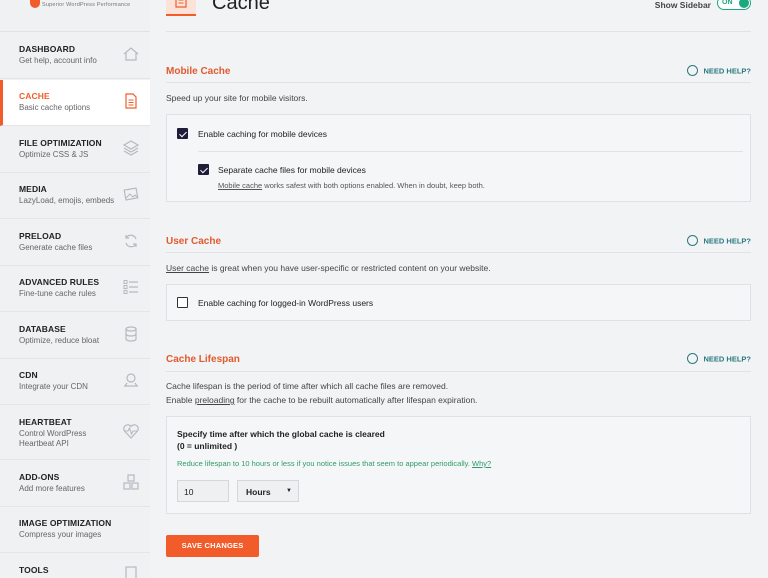 The width and height of the screenshot is (768, 578). Describe the element at coordinates (131, 334) in the screenshot. I see `database-icon` at that location.